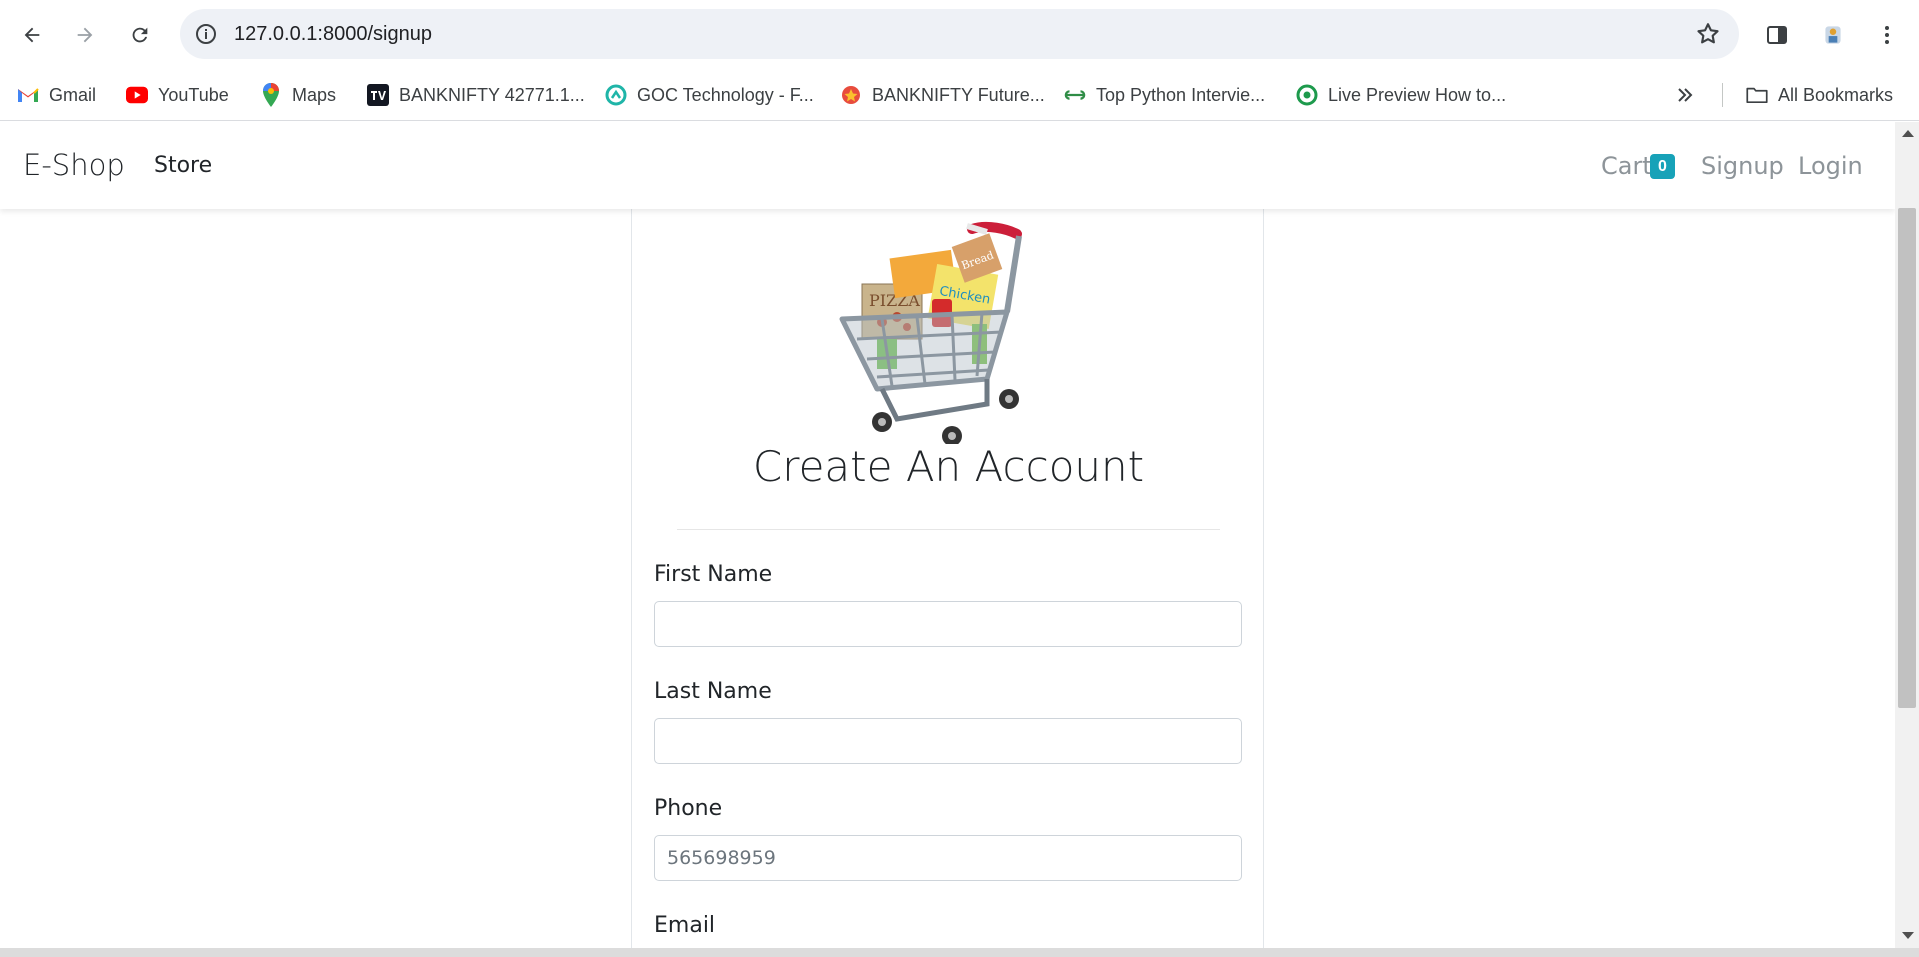  What do you see at coordinates (271, 95) in the screenshot?
I see `maps-icon` at bounding box center [271, 95].